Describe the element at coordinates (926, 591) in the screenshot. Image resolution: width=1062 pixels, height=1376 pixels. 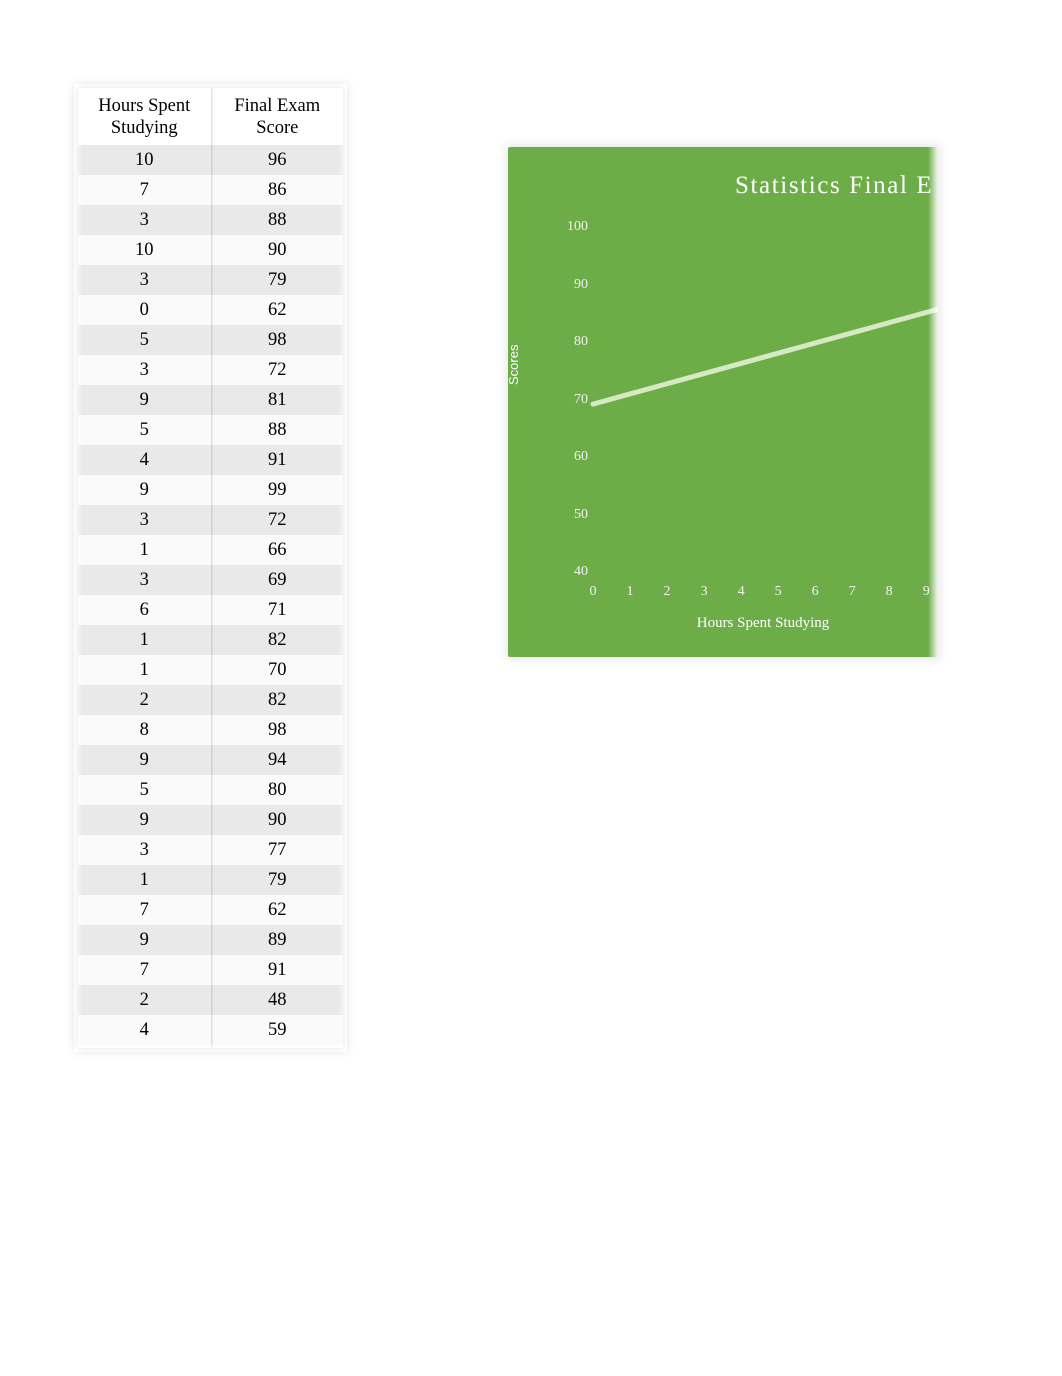
I see `x-tick-label: 9` at that location.